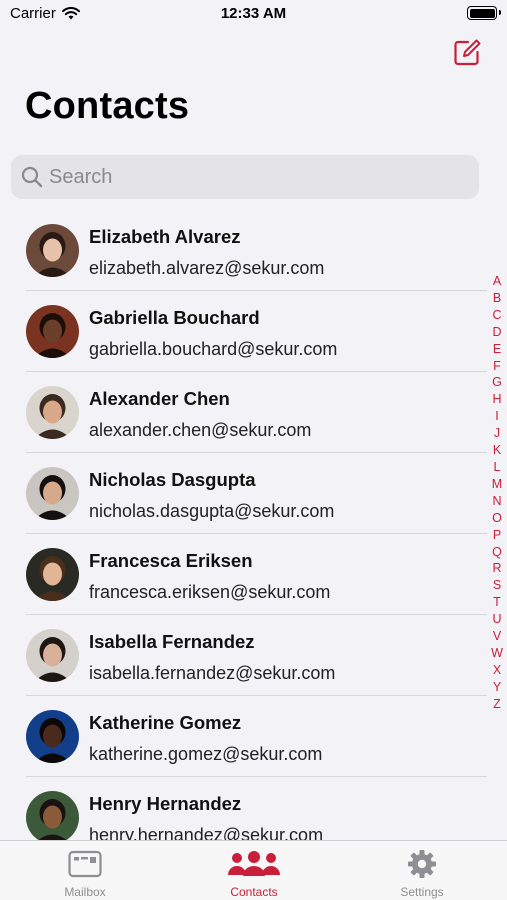 The image size is (507, 900). I want to click on search-bar, so click(245, 177).